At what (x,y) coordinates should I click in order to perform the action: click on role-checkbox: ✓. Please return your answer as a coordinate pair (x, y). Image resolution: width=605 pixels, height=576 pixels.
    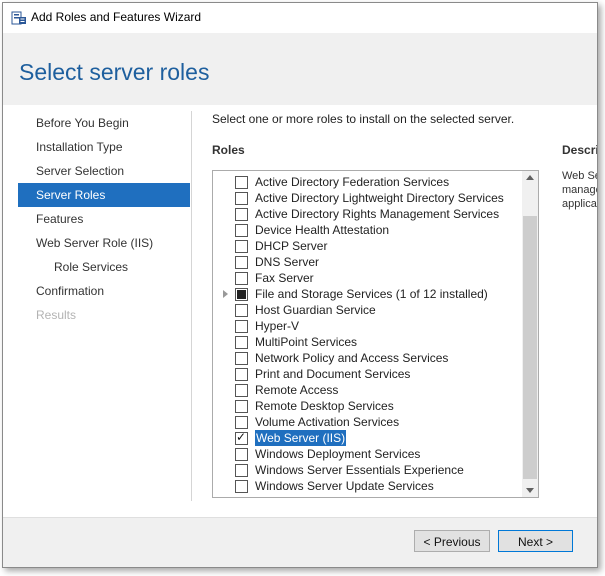
    Looking at the image, I should click on (241, 437).